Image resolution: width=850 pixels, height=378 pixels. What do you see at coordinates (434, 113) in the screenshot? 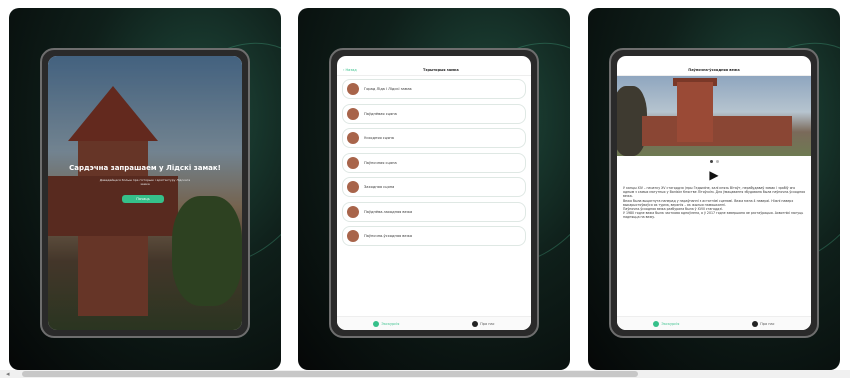
I see `list-item: Паўднёвая сцяна` at bounding box center [434, 113].